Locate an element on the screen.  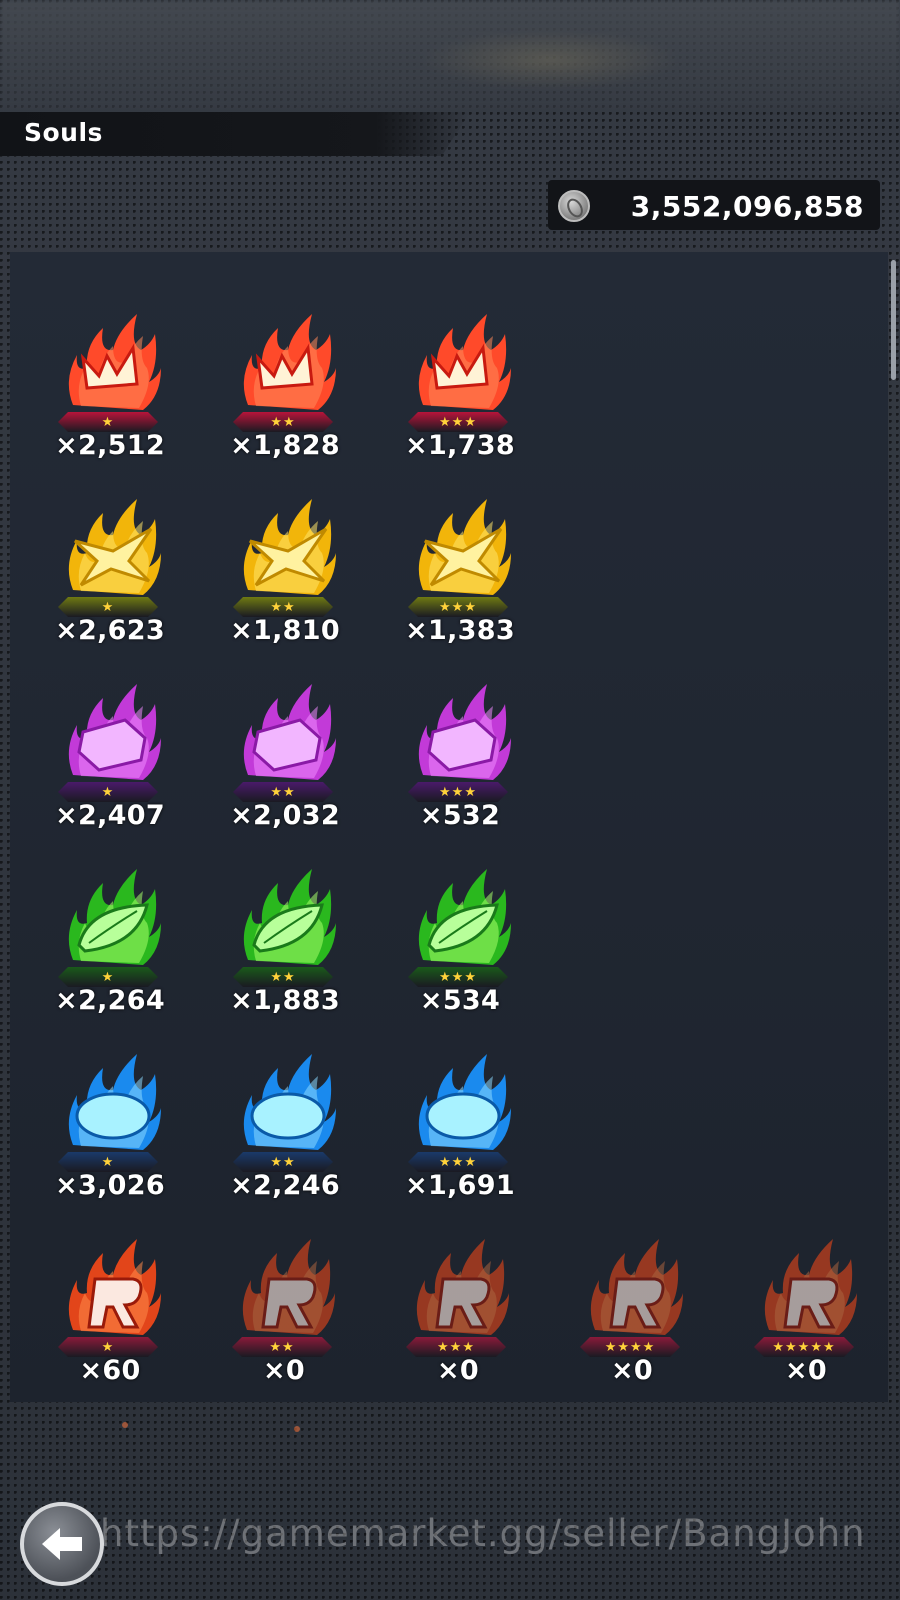
soul-item-rainbow-1: ★ ×60 is located at coordinates (107, 1317).